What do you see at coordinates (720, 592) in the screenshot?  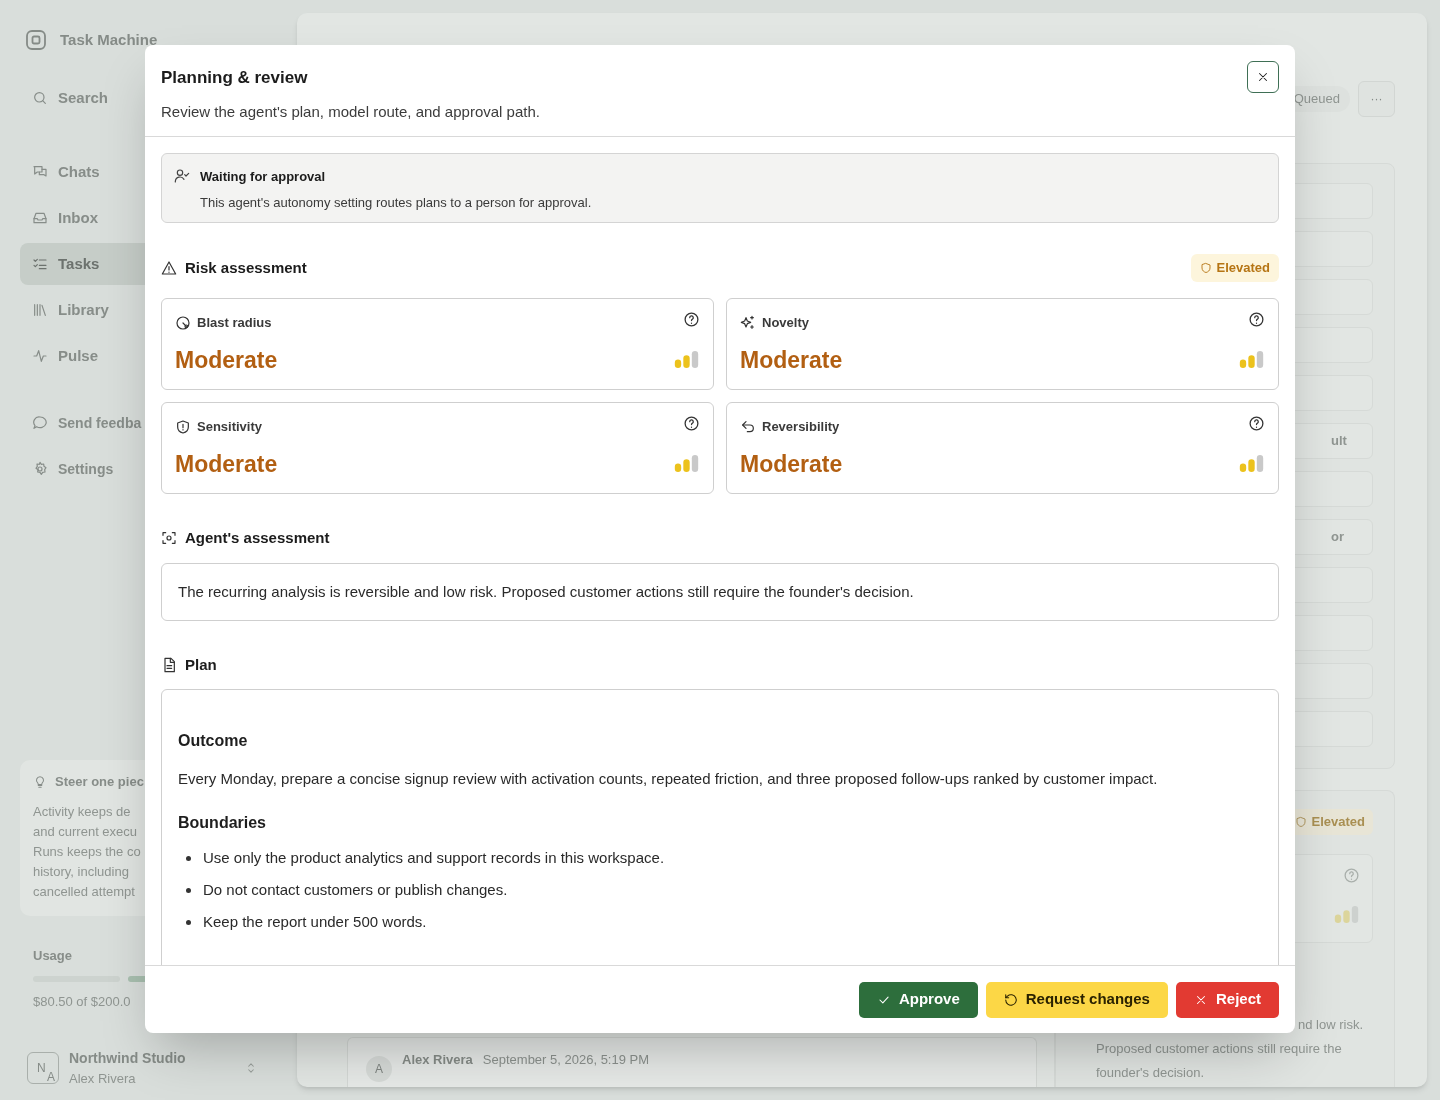 I see `assessment-text: The recurring analysis is reversible and low risk. Proposed customer actions still require the founder's decision.` at bounding box center [720, 592].